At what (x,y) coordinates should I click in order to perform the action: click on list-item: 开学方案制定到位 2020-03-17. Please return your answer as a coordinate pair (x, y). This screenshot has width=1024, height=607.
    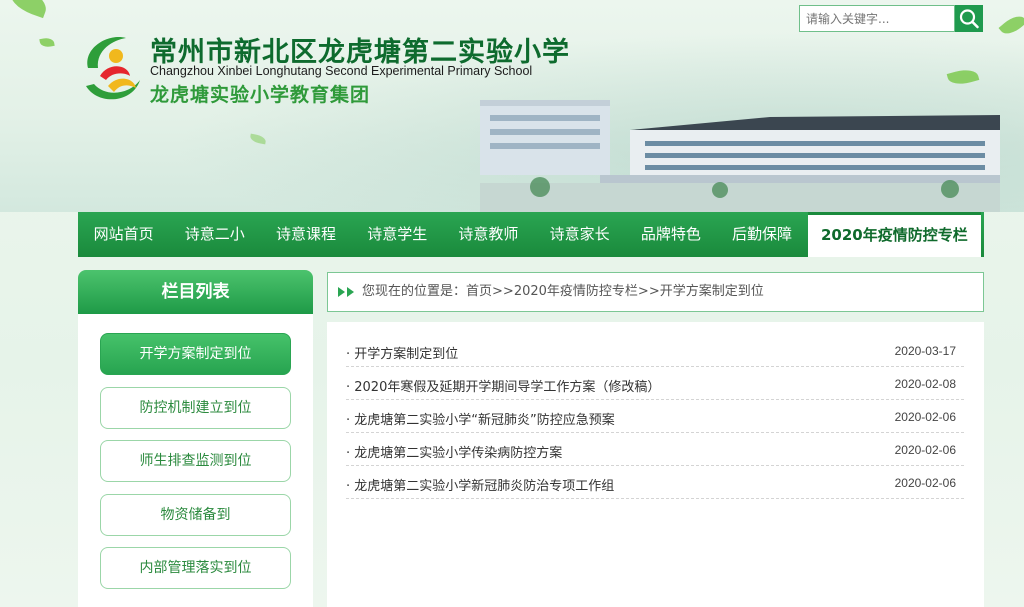
    Looking at the image, I should click on (655, 350).